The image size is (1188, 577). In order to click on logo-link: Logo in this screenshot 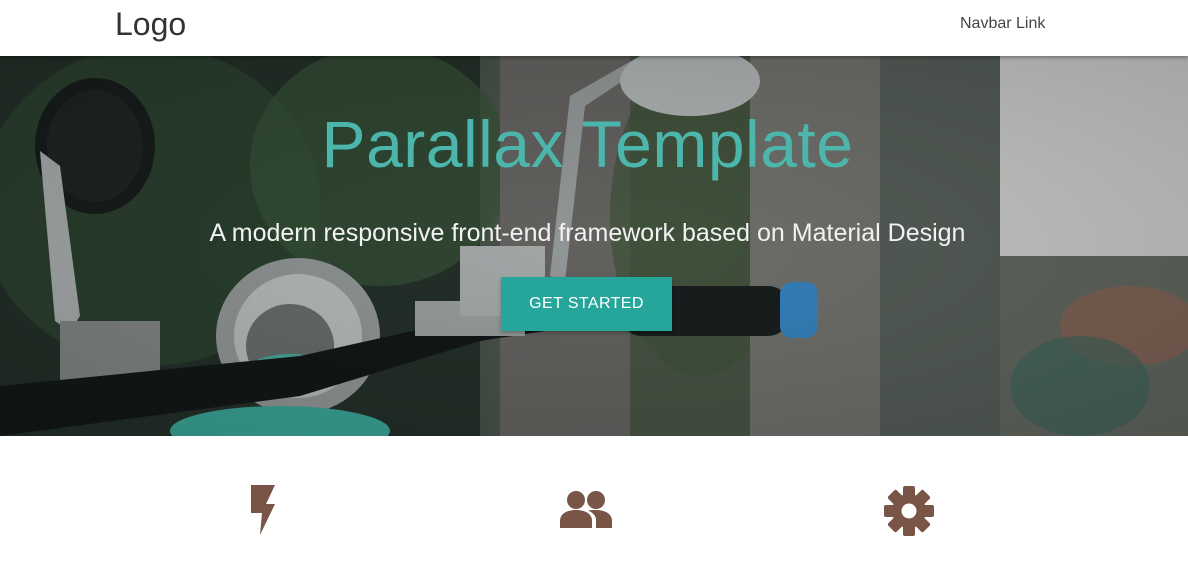, I will do `click(150, 24)`.